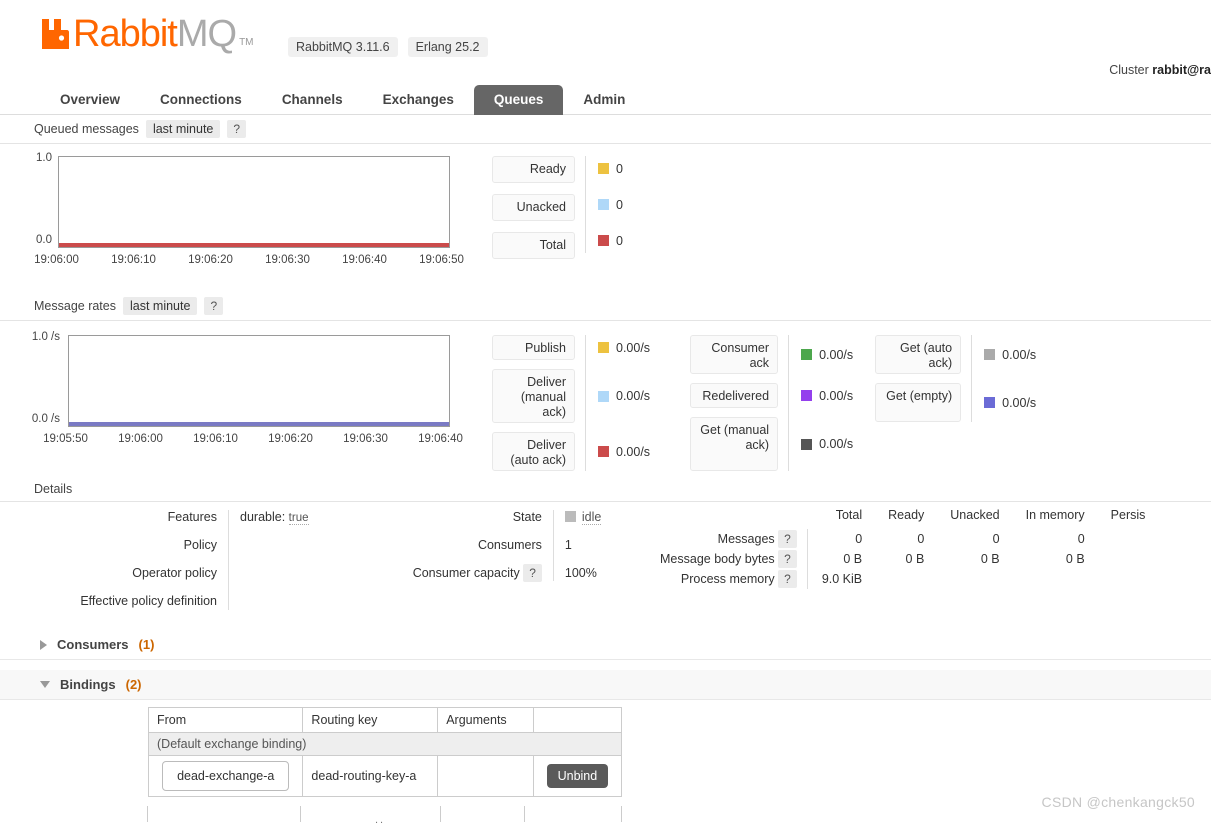  I want to click on stats-process-memory-text: Process memory, so click(727, 579).